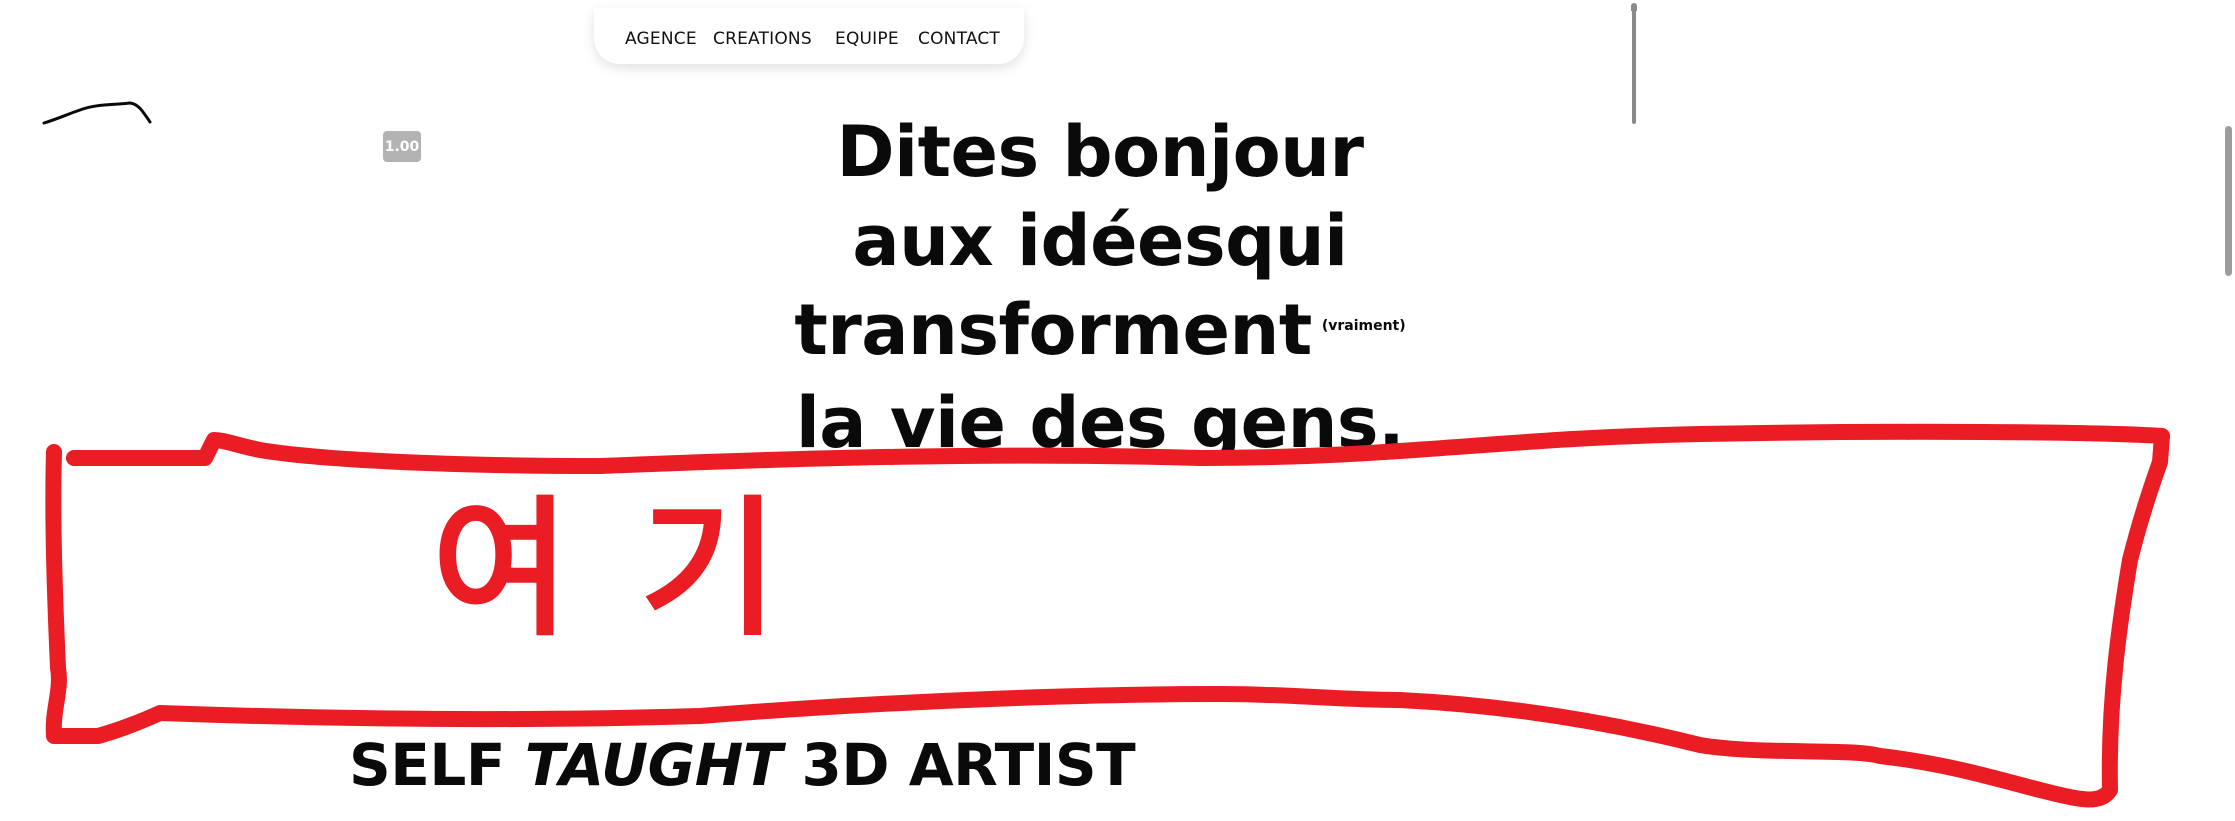 The image size is (2235, 821). I want to click on hero-aside-text: (vraiment), so click(1363, 326).